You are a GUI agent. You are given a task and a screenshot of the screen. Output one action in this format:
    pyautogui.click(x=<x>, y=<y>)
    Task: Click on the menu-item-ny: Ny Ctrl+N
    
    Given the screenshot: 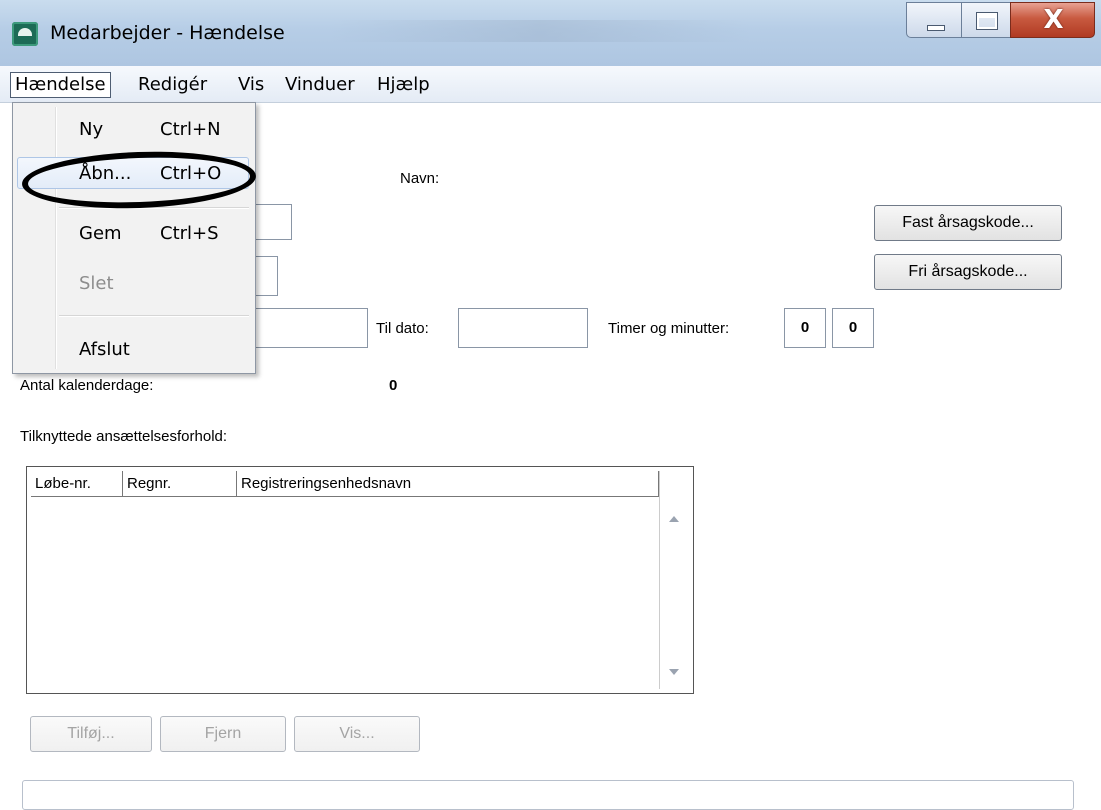 What is the action you would take?
    pyautogui.click(x=133, y=129)
    